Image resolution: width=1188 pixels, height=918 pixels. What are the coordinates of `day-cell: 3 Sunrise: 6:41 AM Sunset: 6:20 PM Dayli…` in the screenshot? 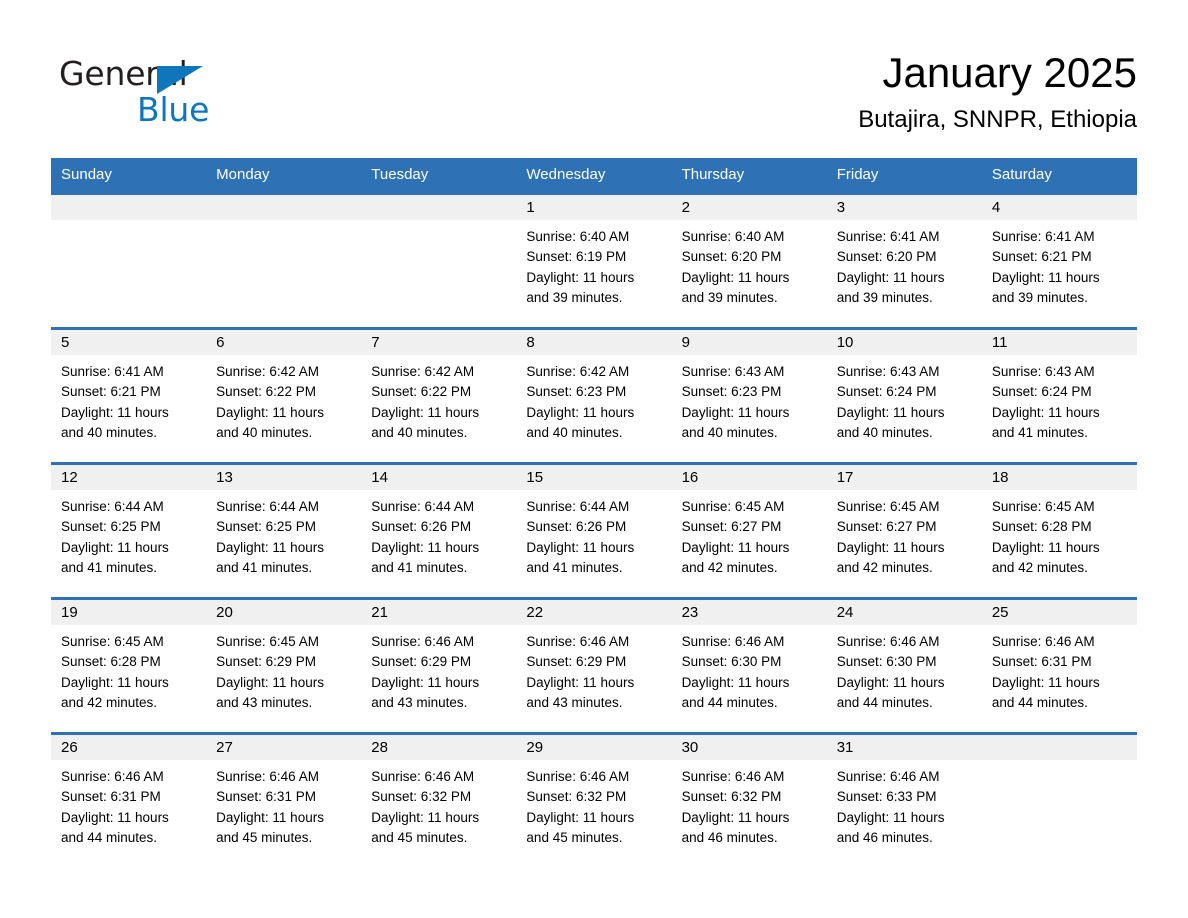 It's located at (904, 261).